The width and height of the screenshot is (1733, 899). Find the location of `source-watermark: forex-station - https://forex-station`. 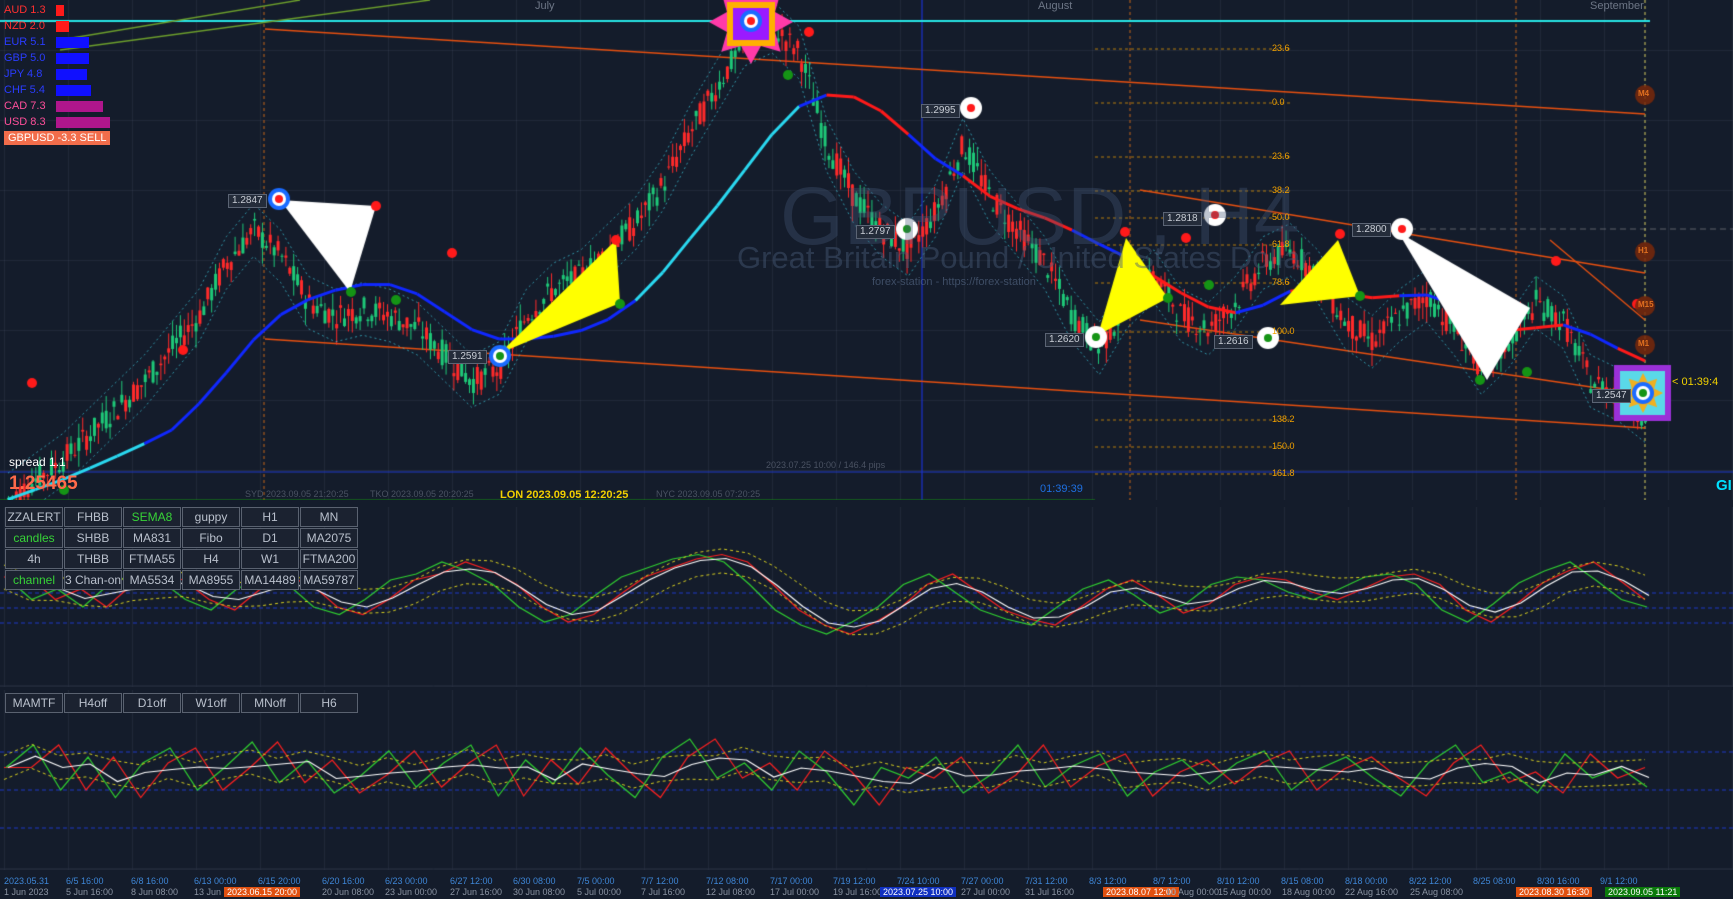

source-watermark: forex-station - https://forex-station is located at coordinates (954, 282).